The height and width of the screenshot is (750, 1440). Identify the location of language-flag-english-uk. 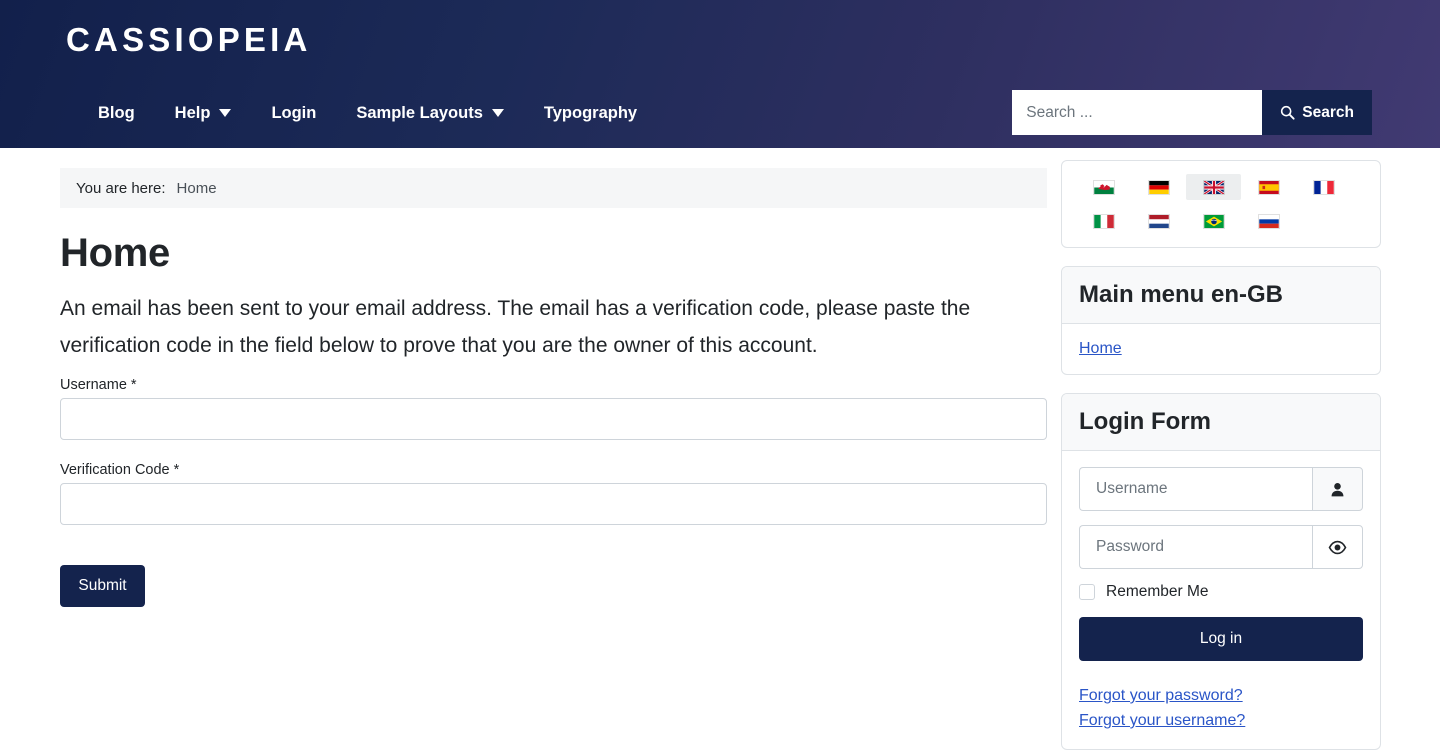
(1213, 187).